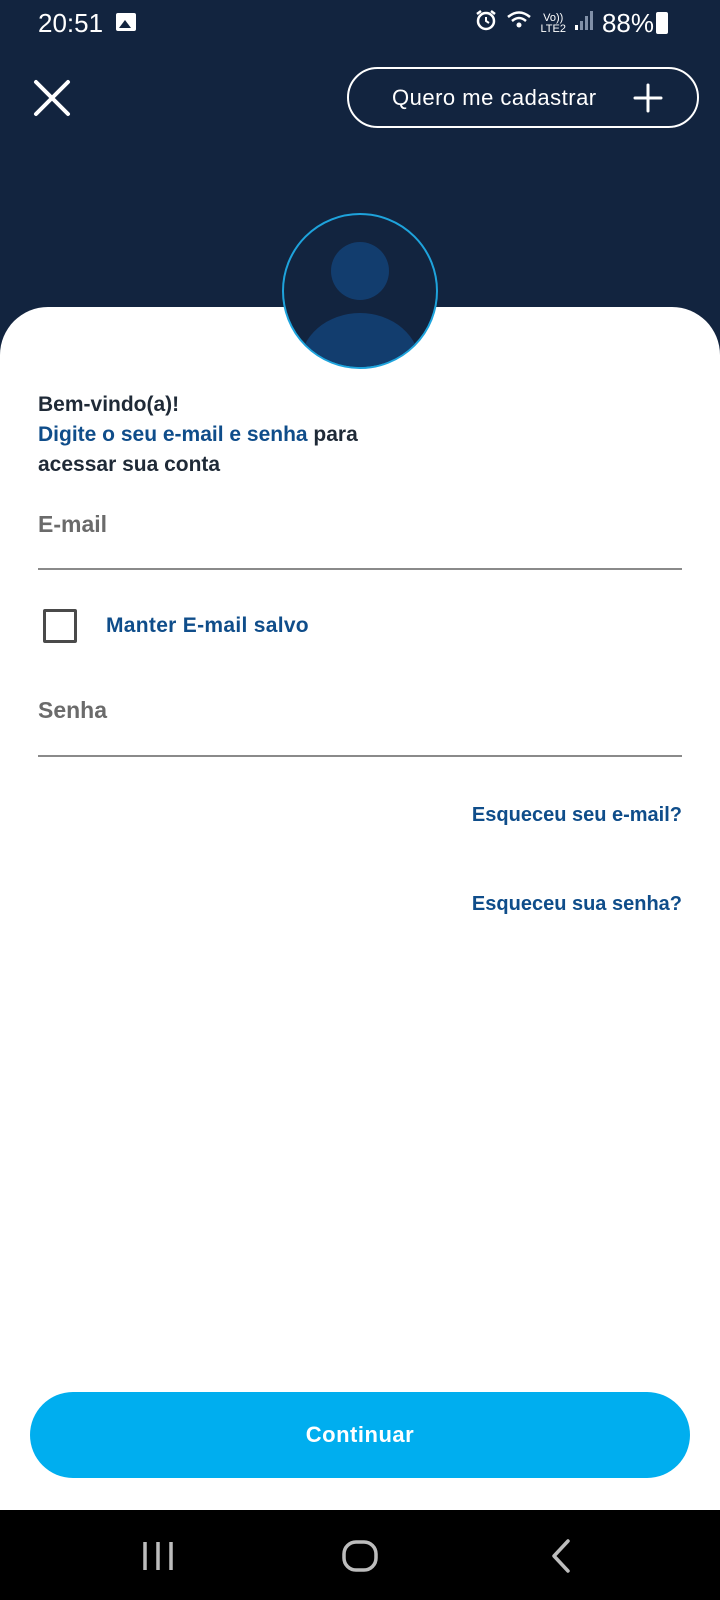 This screenshot has width=720, height=1600. Describe the element at coordinates (207, 625) in the screenshot. I see `remember-email-label: Manter E-mail salvo` at that location.